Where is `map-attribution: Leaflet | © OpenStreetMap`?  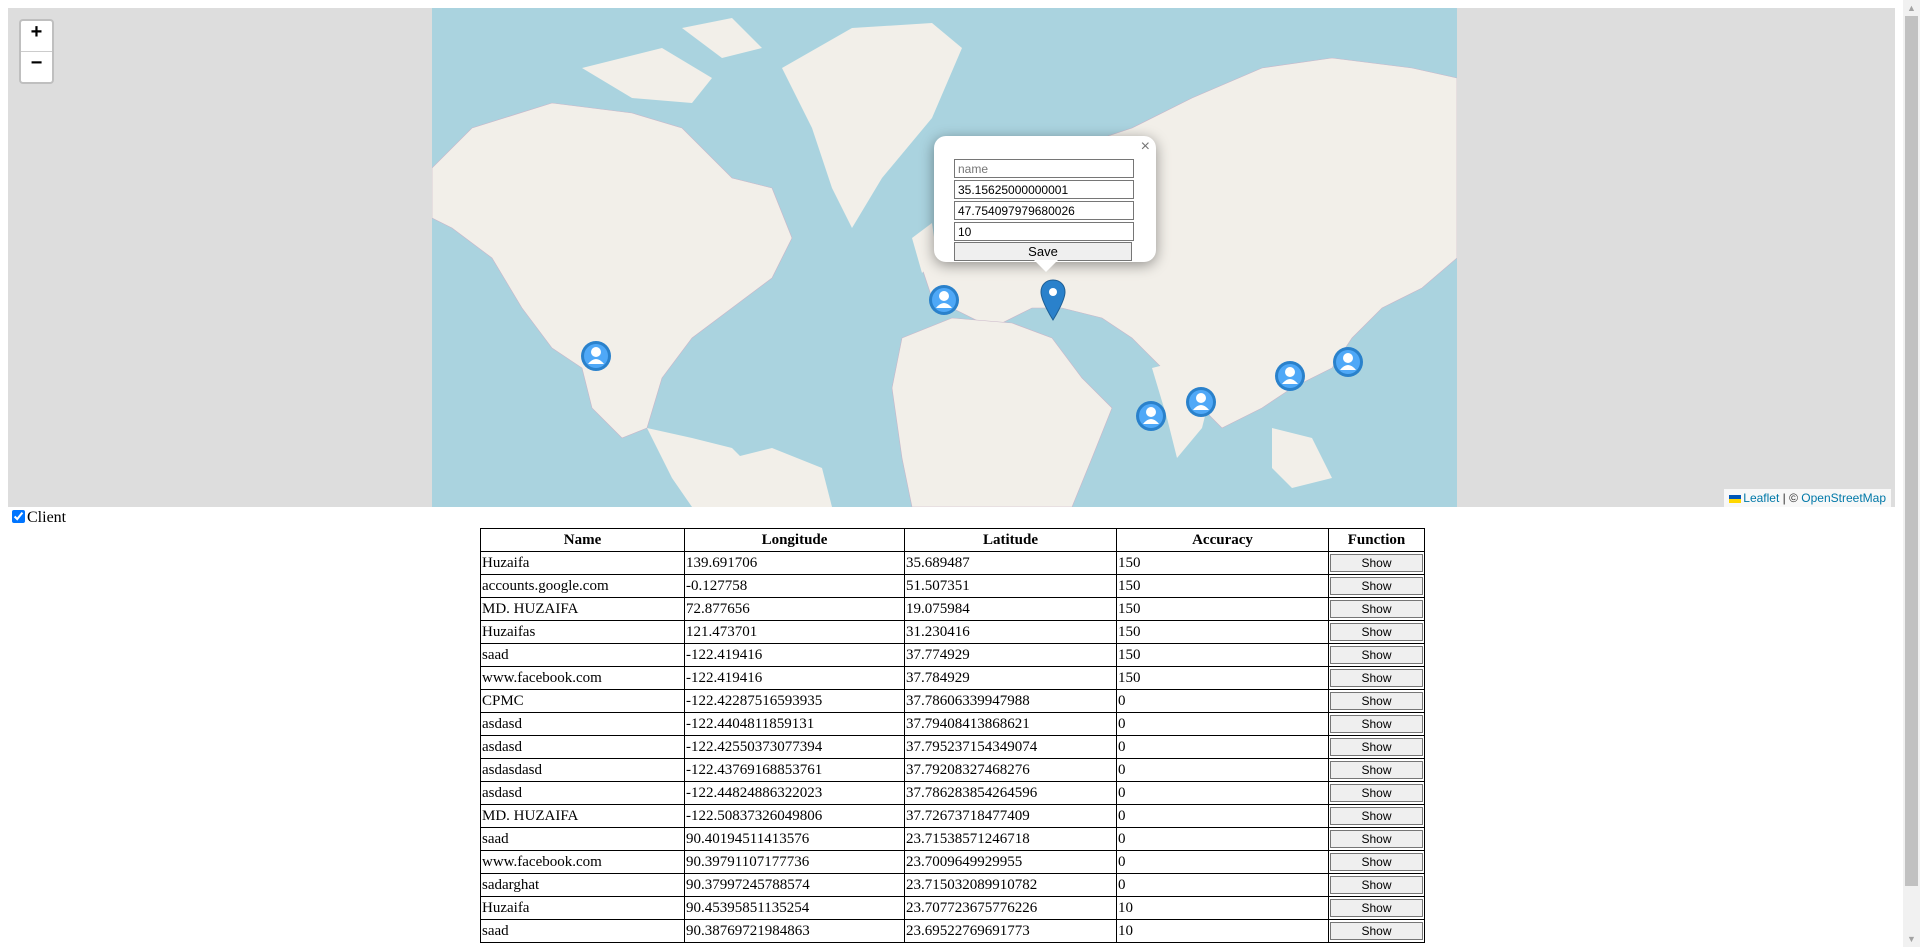 map-attribution: Leaflet | © OpenStreetMap is located at coordinates (1807, 498).